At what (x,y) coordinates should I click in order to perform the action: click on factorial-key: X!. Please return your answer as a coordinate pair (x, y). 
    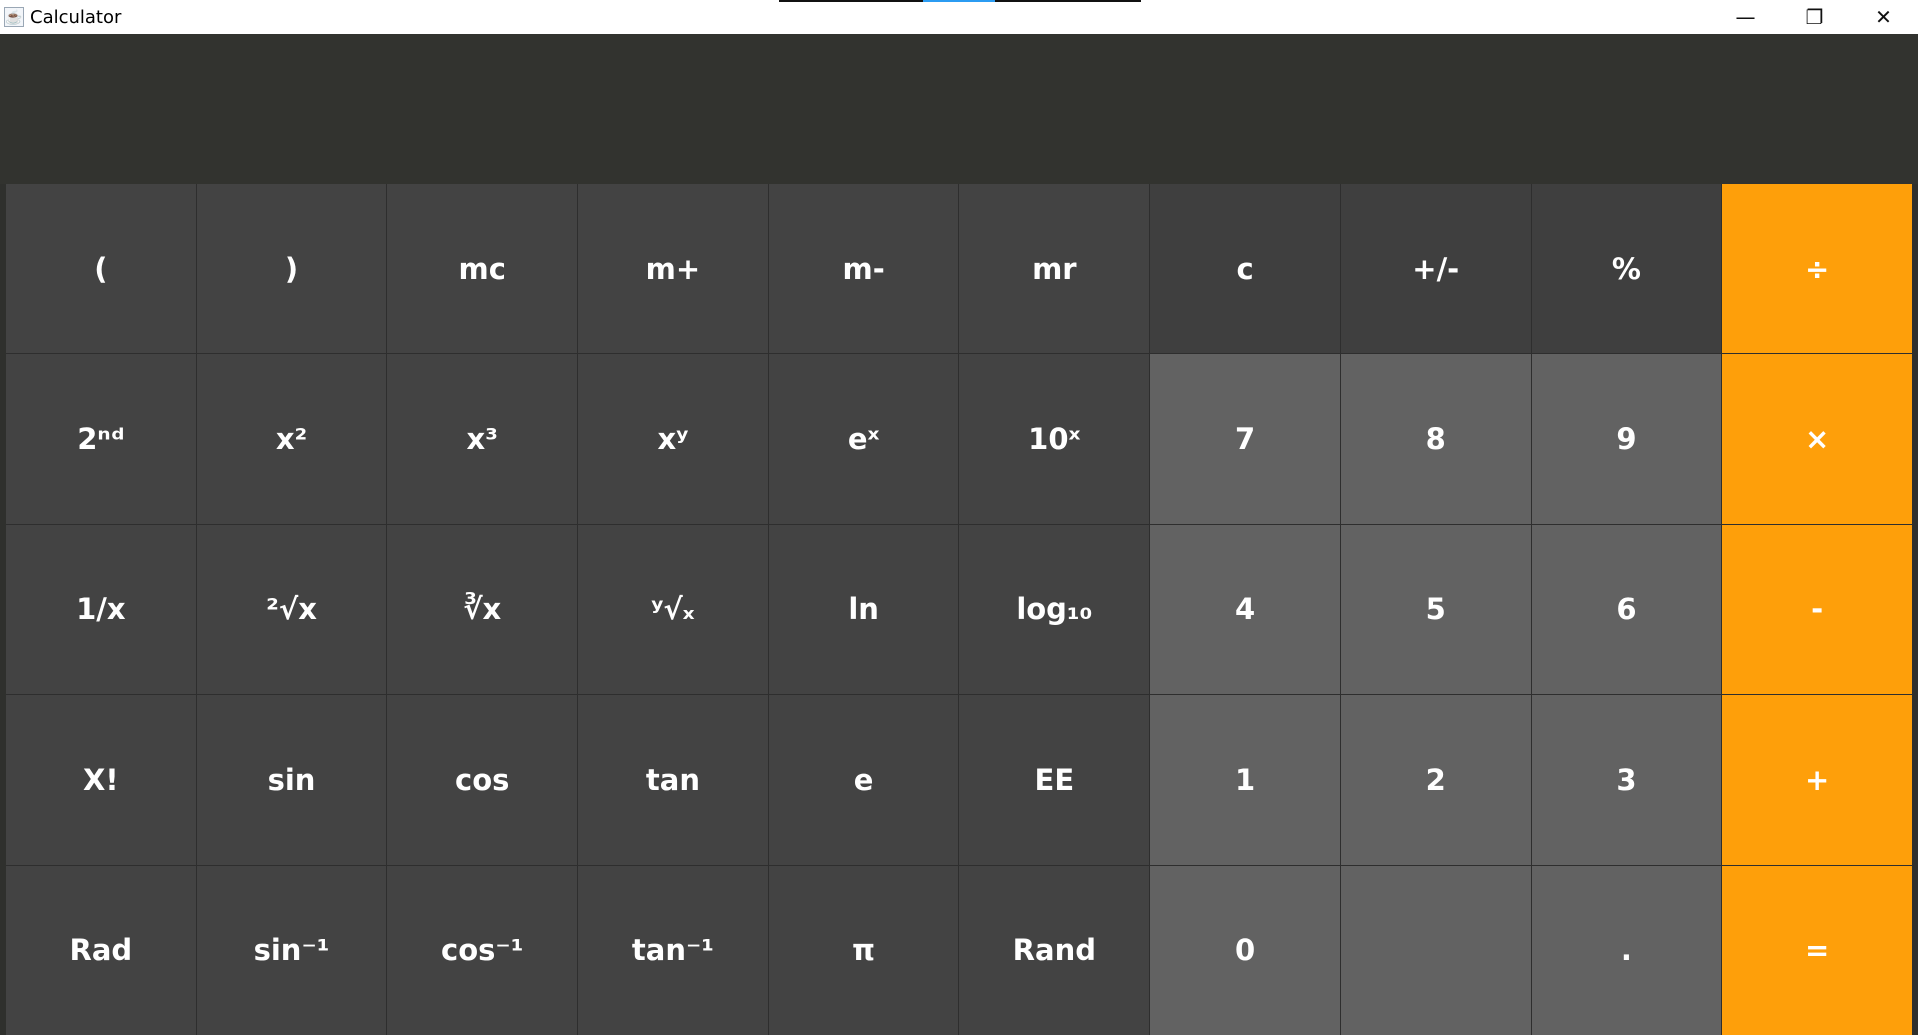
    Looking at the image, I should click on (101, 780).